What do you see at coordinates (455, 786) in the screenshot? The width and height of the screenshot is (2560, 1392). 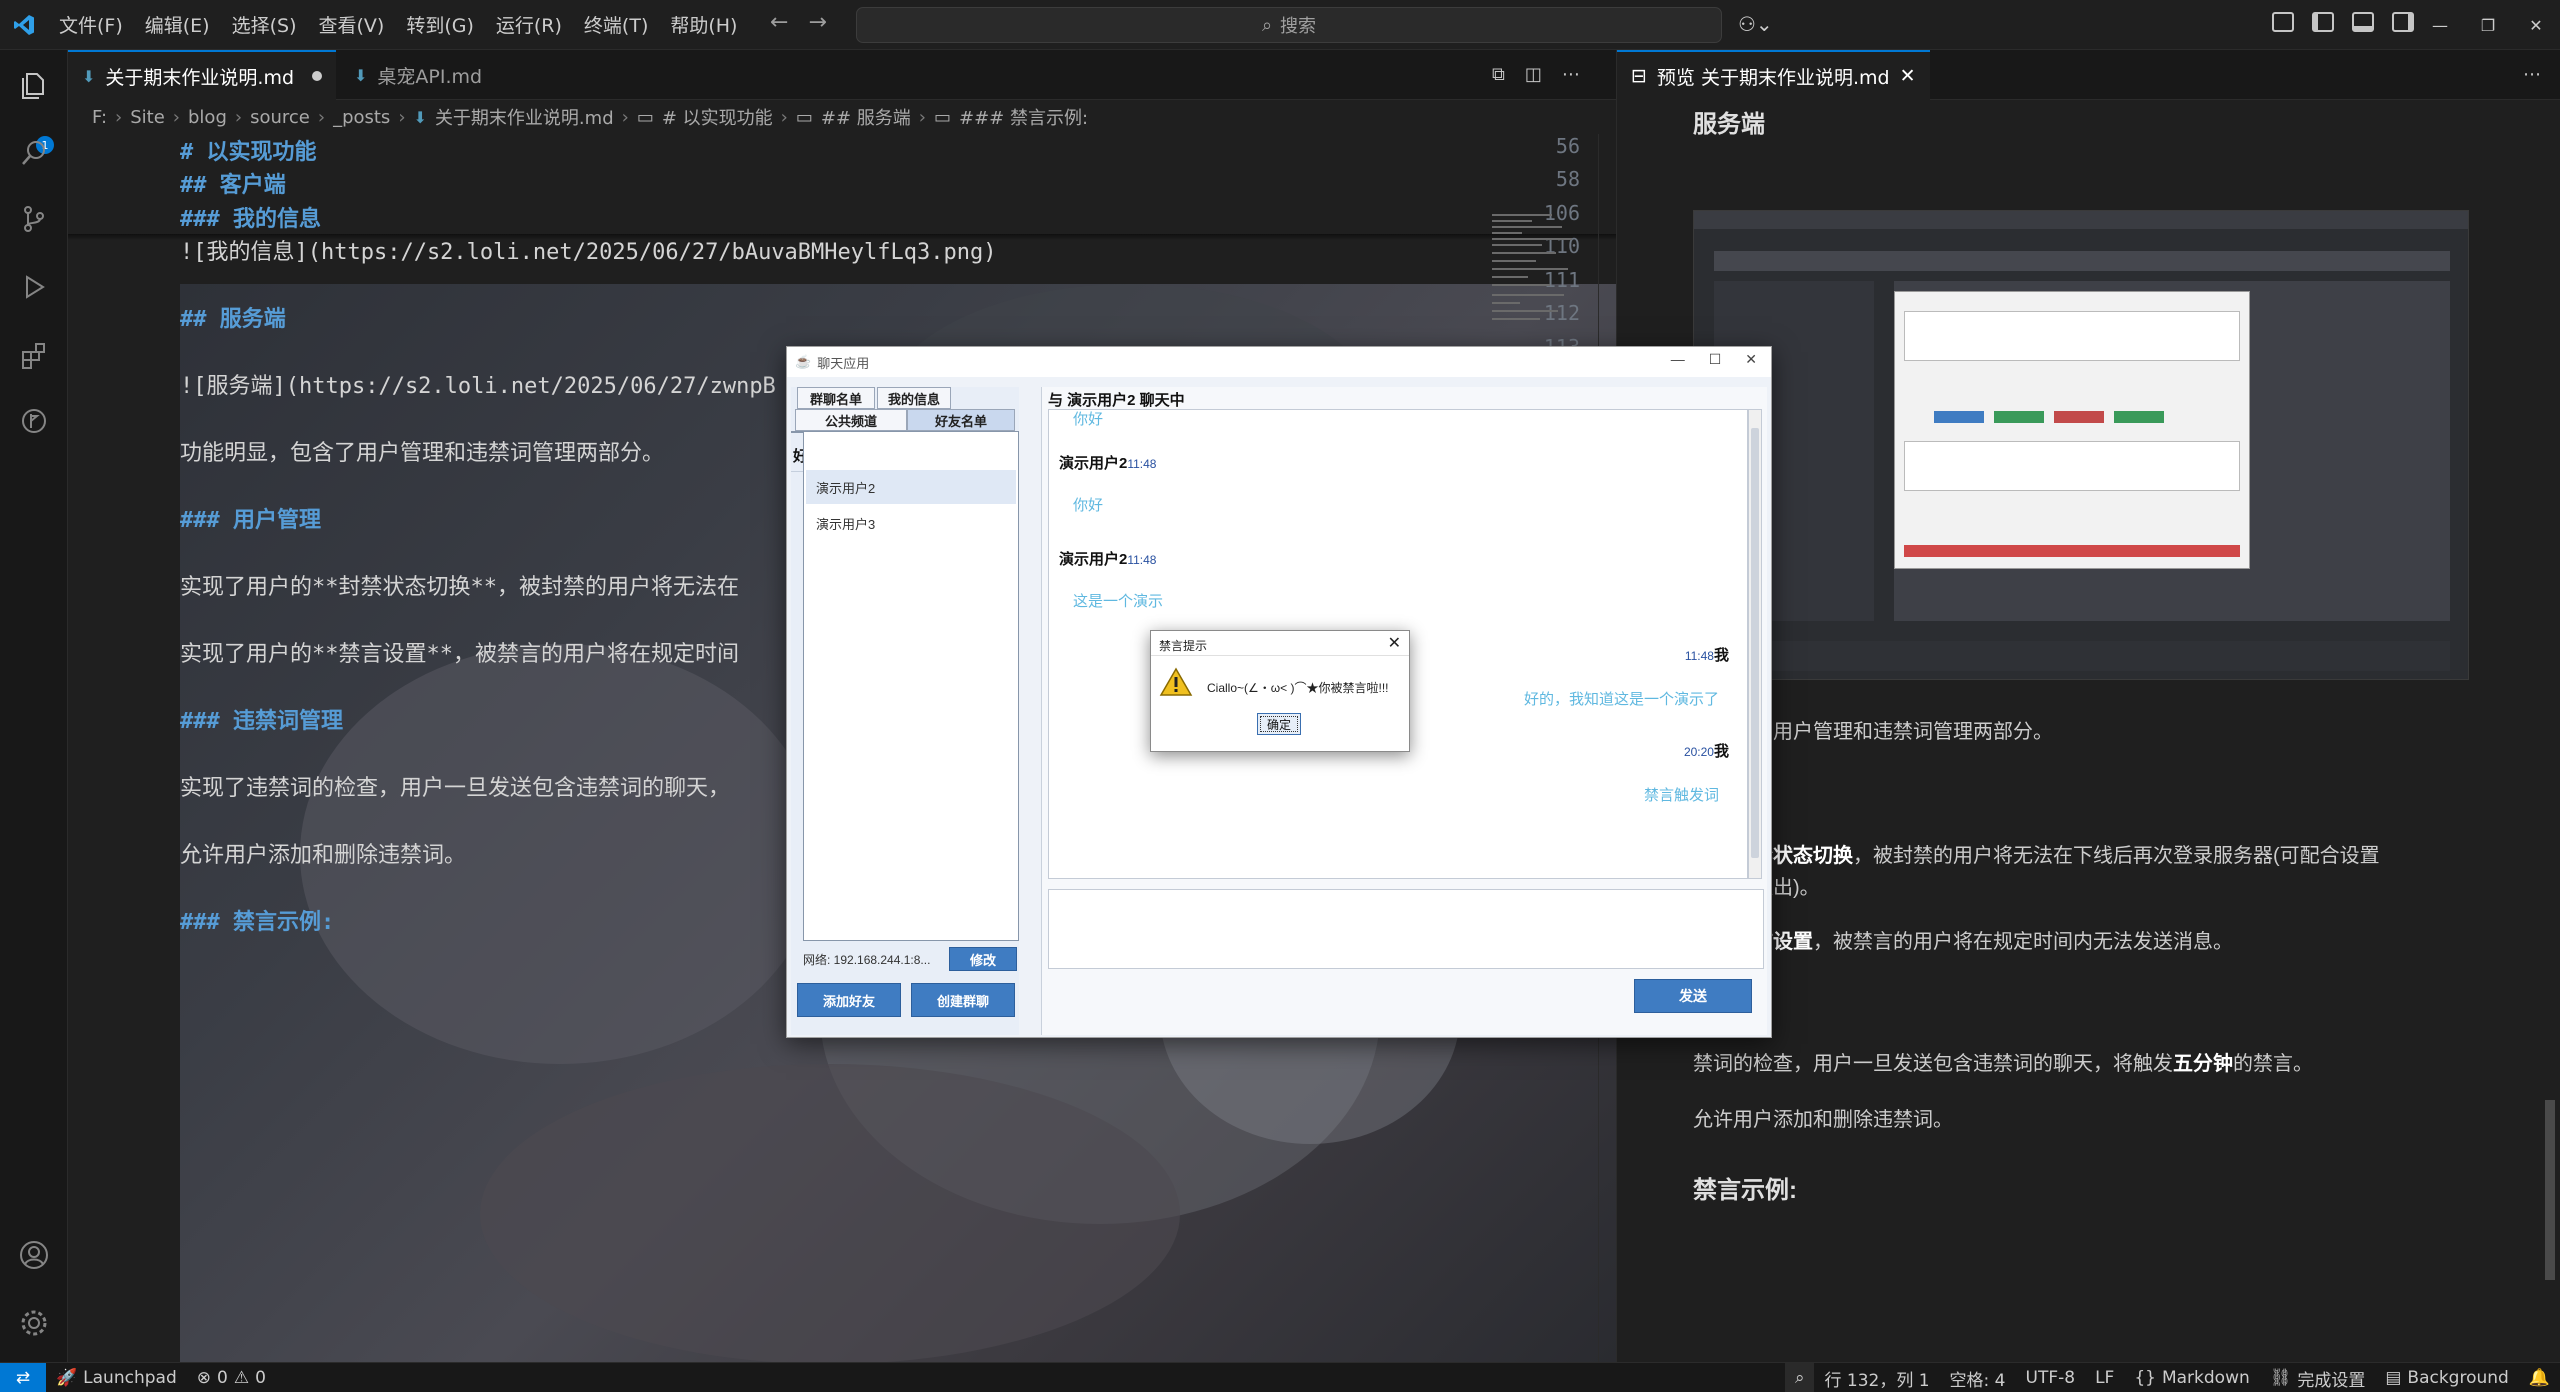 I see `code-line: 实现了违禁词的检查，用户一旦发送包含违禁词的聊天，` at bounding box center [455, 786].